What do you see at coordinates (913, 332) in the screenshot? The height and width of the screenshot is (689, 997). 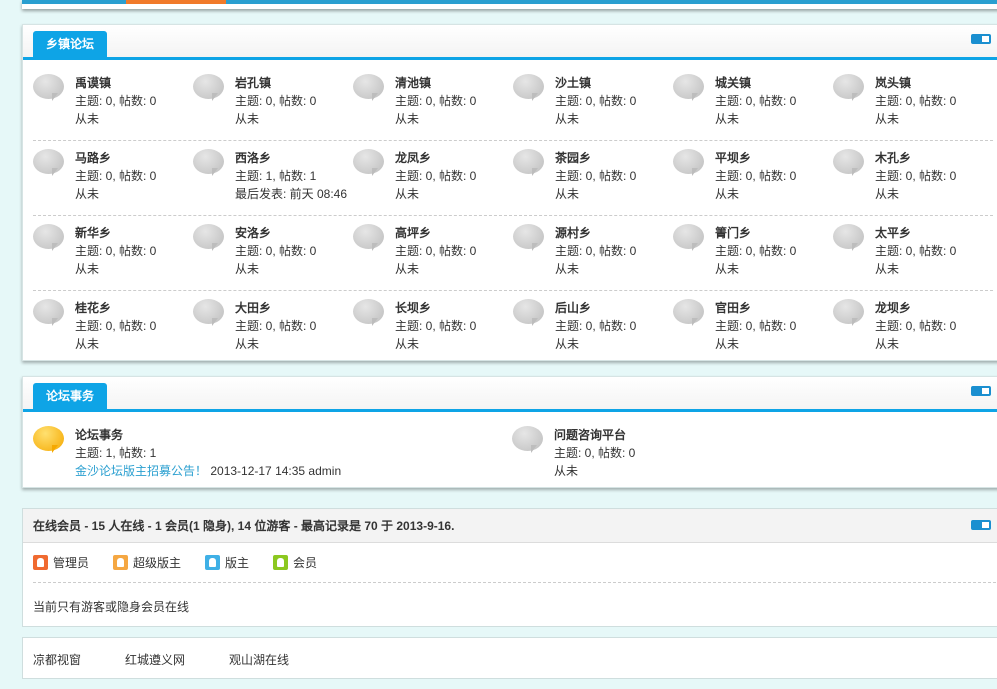 I see `forum-item: 龙坝乡 主题: 0, 帖数: 0 从未` at bounding box center [913, 332].